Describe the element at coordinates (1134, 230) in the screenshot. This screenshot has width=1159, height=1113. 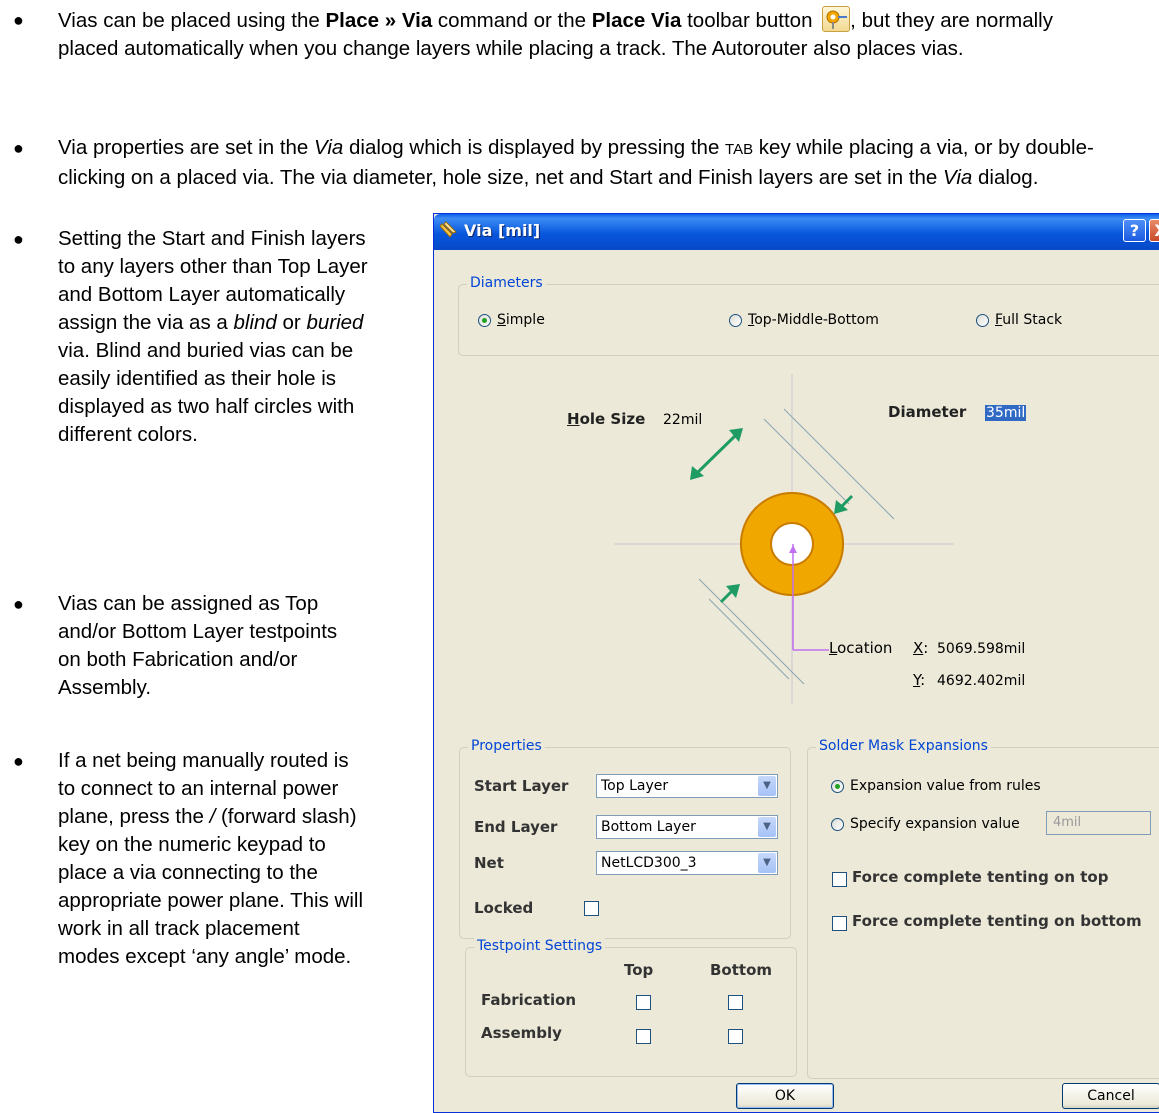
I see `help-button: ?` at that location.